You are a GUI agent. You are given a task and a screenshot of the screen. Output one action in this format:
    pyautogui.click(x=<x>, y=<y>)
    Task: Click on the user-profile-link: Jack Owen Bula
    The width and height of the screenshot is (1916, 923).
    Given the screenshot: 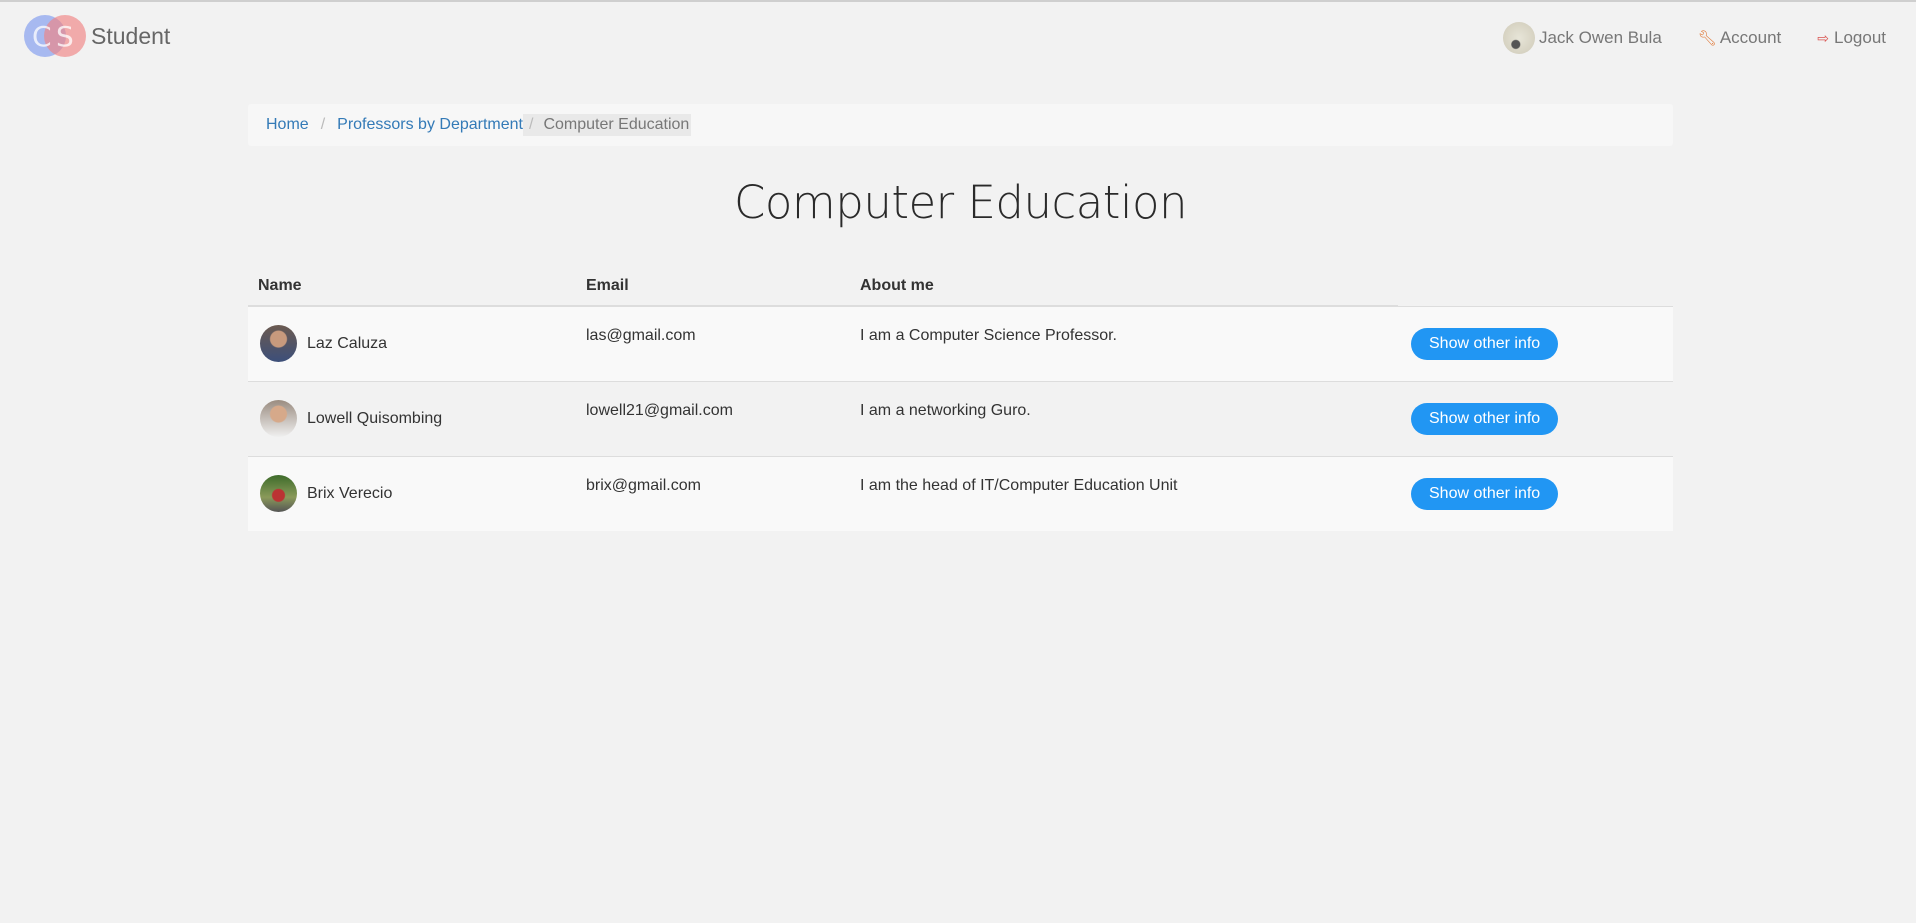 What is the action you would take?
    pyautogui.click(x=1582, y=38)
    